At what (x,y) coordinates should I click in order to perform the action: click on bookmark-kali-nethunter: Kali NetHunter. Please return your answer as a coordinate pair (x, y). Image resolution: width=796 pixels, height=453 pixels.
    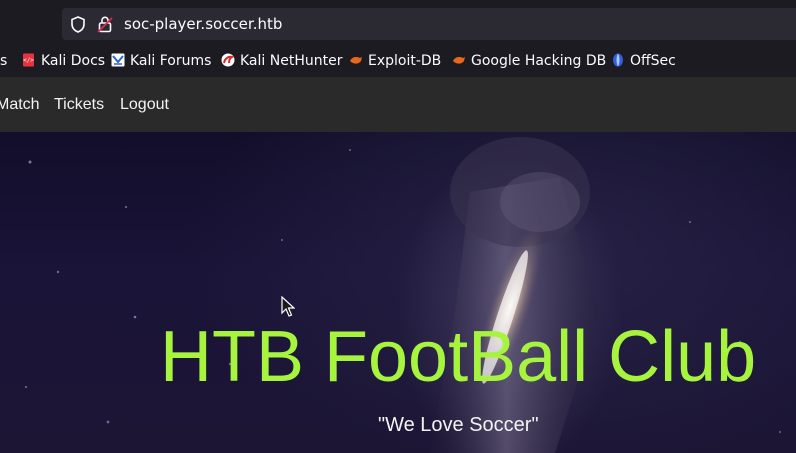
    Looking at the image, I should click on (281, 61).